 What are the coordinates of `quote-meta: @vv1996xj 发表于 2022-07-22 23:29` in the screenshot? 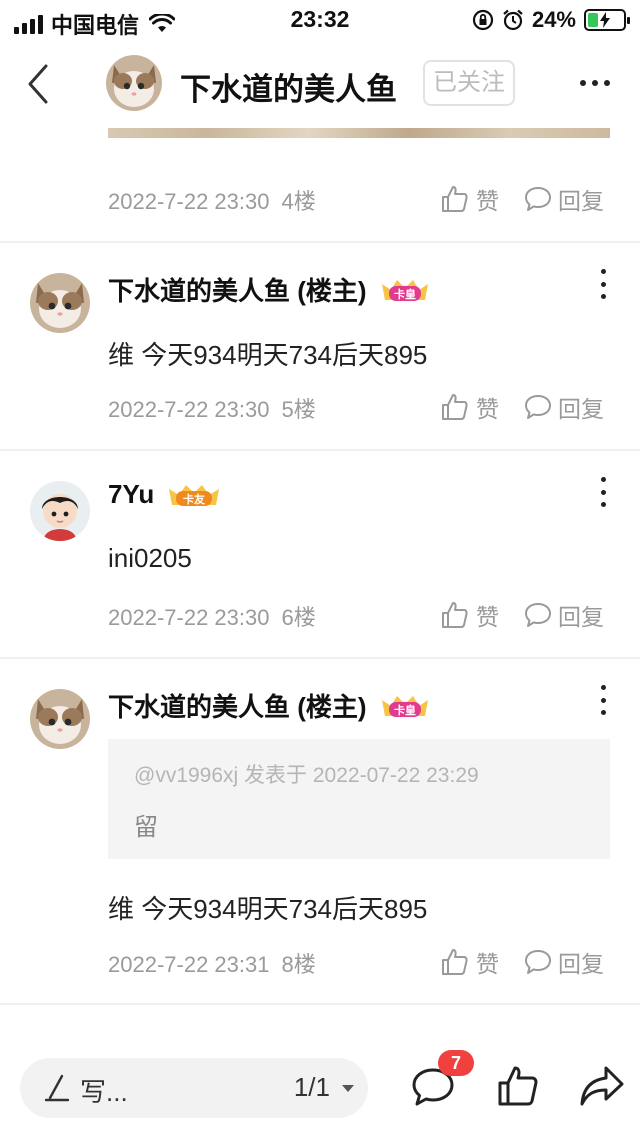 It's located at (306, 775).